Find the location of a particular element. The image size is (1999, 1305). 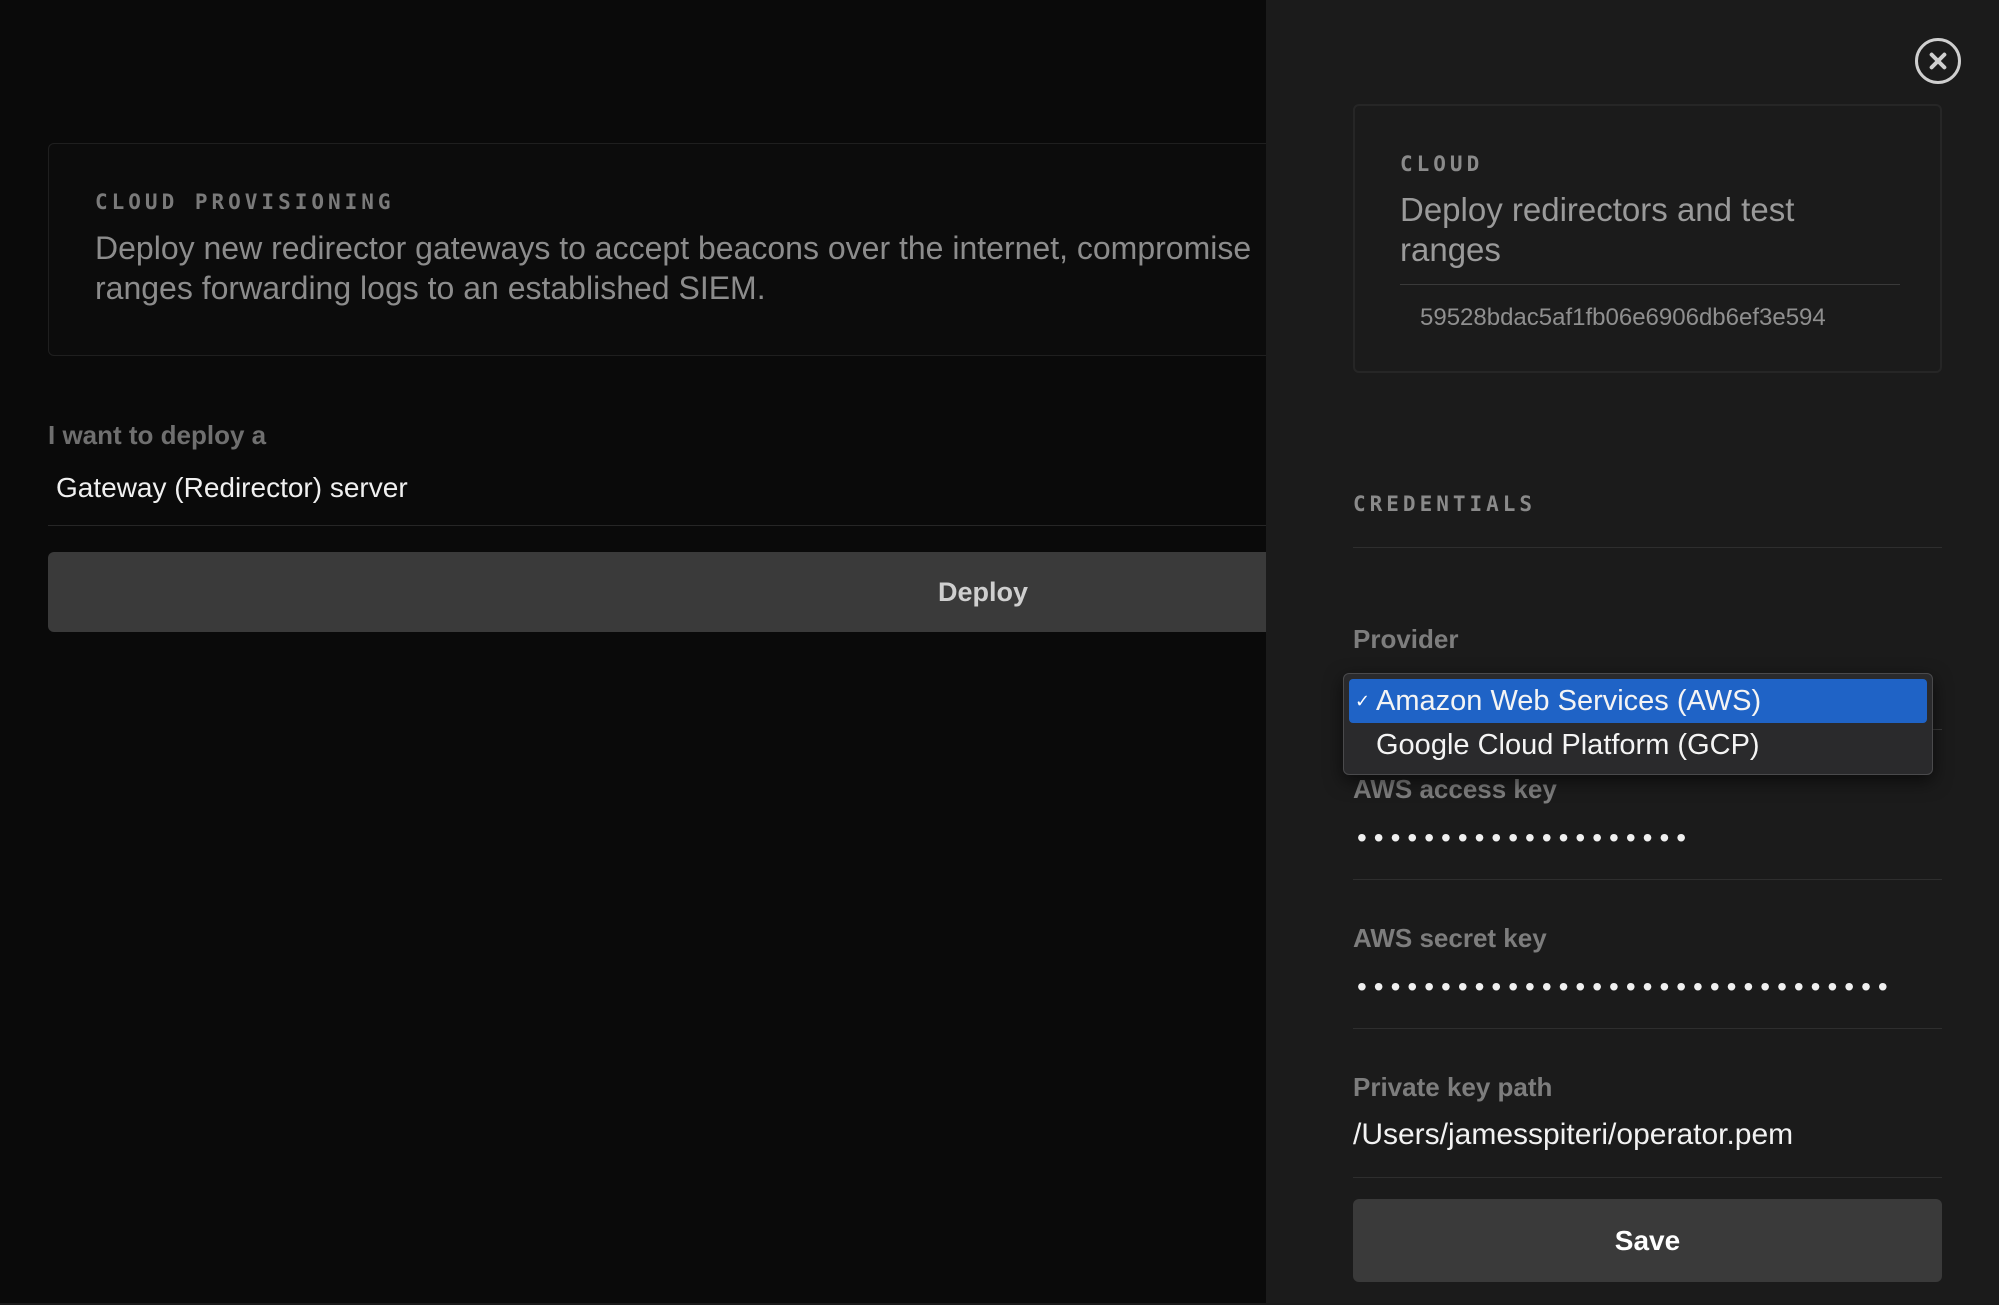

provider-option-label: Amazon Web Services (AWS) is located at coordinates (1569, 701).